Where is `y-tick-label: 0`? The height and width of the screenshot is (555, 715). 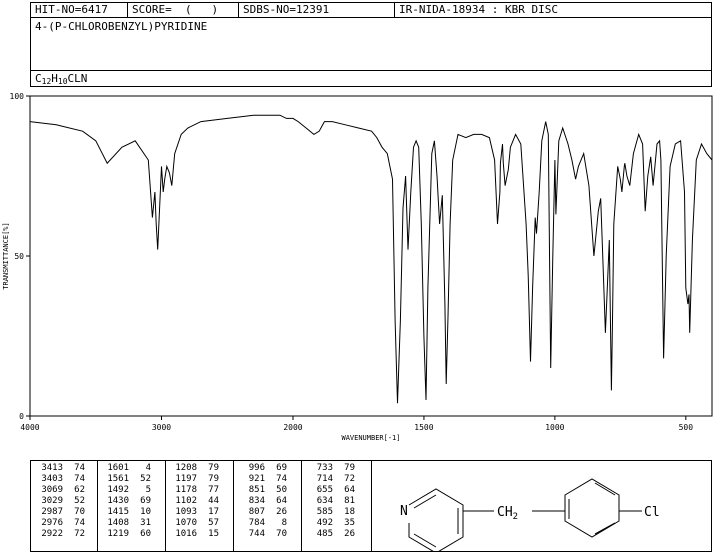
y-tick-label: 0 is located at coordinates (21, 416).